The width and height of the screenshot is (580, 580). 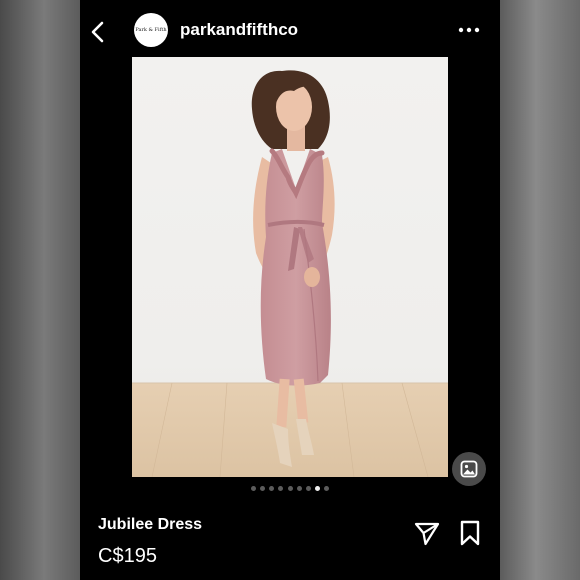 What do you see at coordinates (470, 533) in the screenshot?
I see `bookmark-icon` at bounding box center [470, 533].